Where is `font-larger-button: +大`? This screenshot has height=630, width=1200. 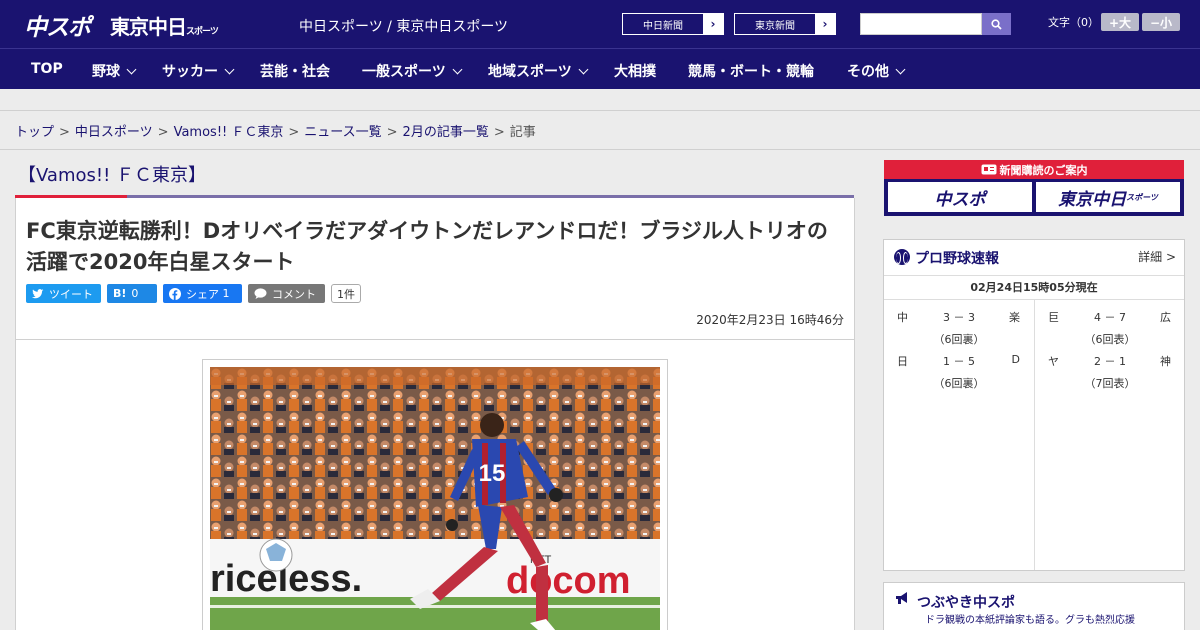
font-larger-button: +大 is located at coordinates (1120, 22).